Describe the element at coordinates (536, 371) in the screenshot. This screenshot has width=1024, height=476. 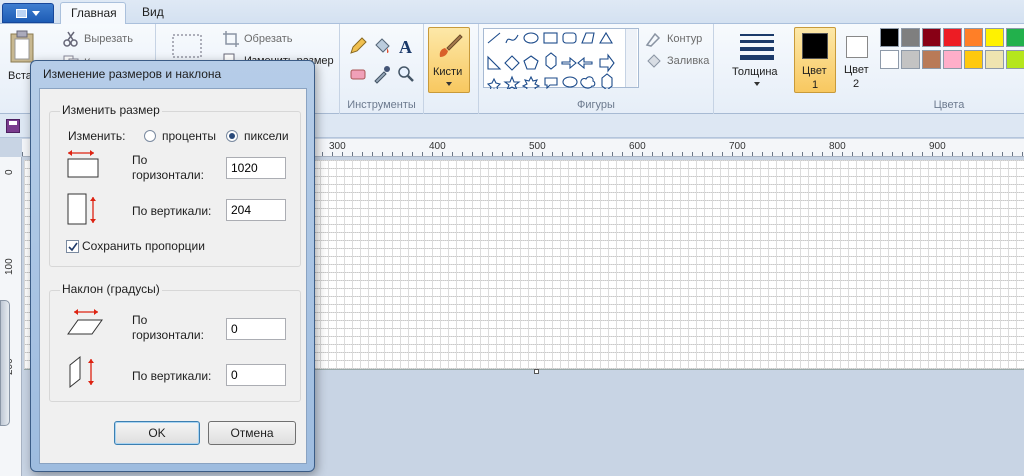
I see `canvas-resize-handle` at that location.